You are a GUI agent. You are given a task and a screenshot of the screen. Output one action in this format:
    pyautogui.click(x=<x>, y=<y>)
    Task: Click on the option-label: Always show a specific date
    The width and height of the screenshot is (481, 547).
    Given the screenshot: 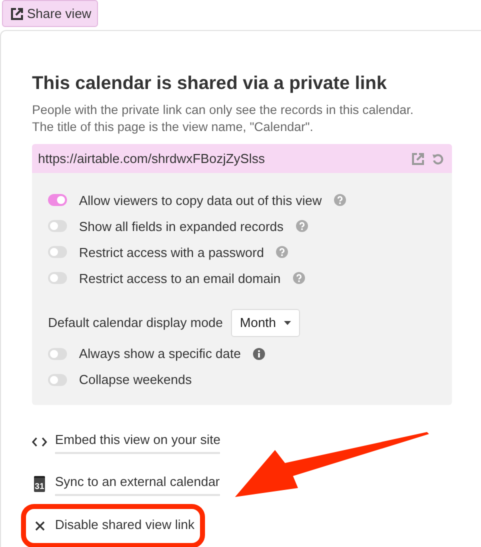 What is the action you would take?
    pyautogui.click(x=160, y=354)
    